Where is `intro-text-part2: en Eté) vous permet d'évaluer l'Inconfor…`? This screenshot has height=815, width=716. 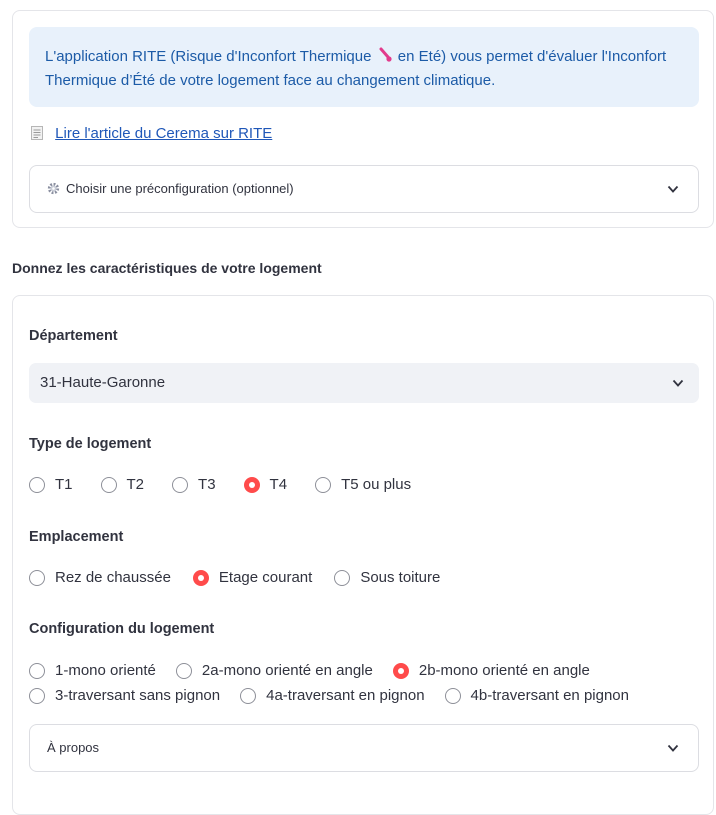
intro-text-part2: en Eté) vous permet d'évaluer l'Inconfor… is located at coordinates (532, 56).